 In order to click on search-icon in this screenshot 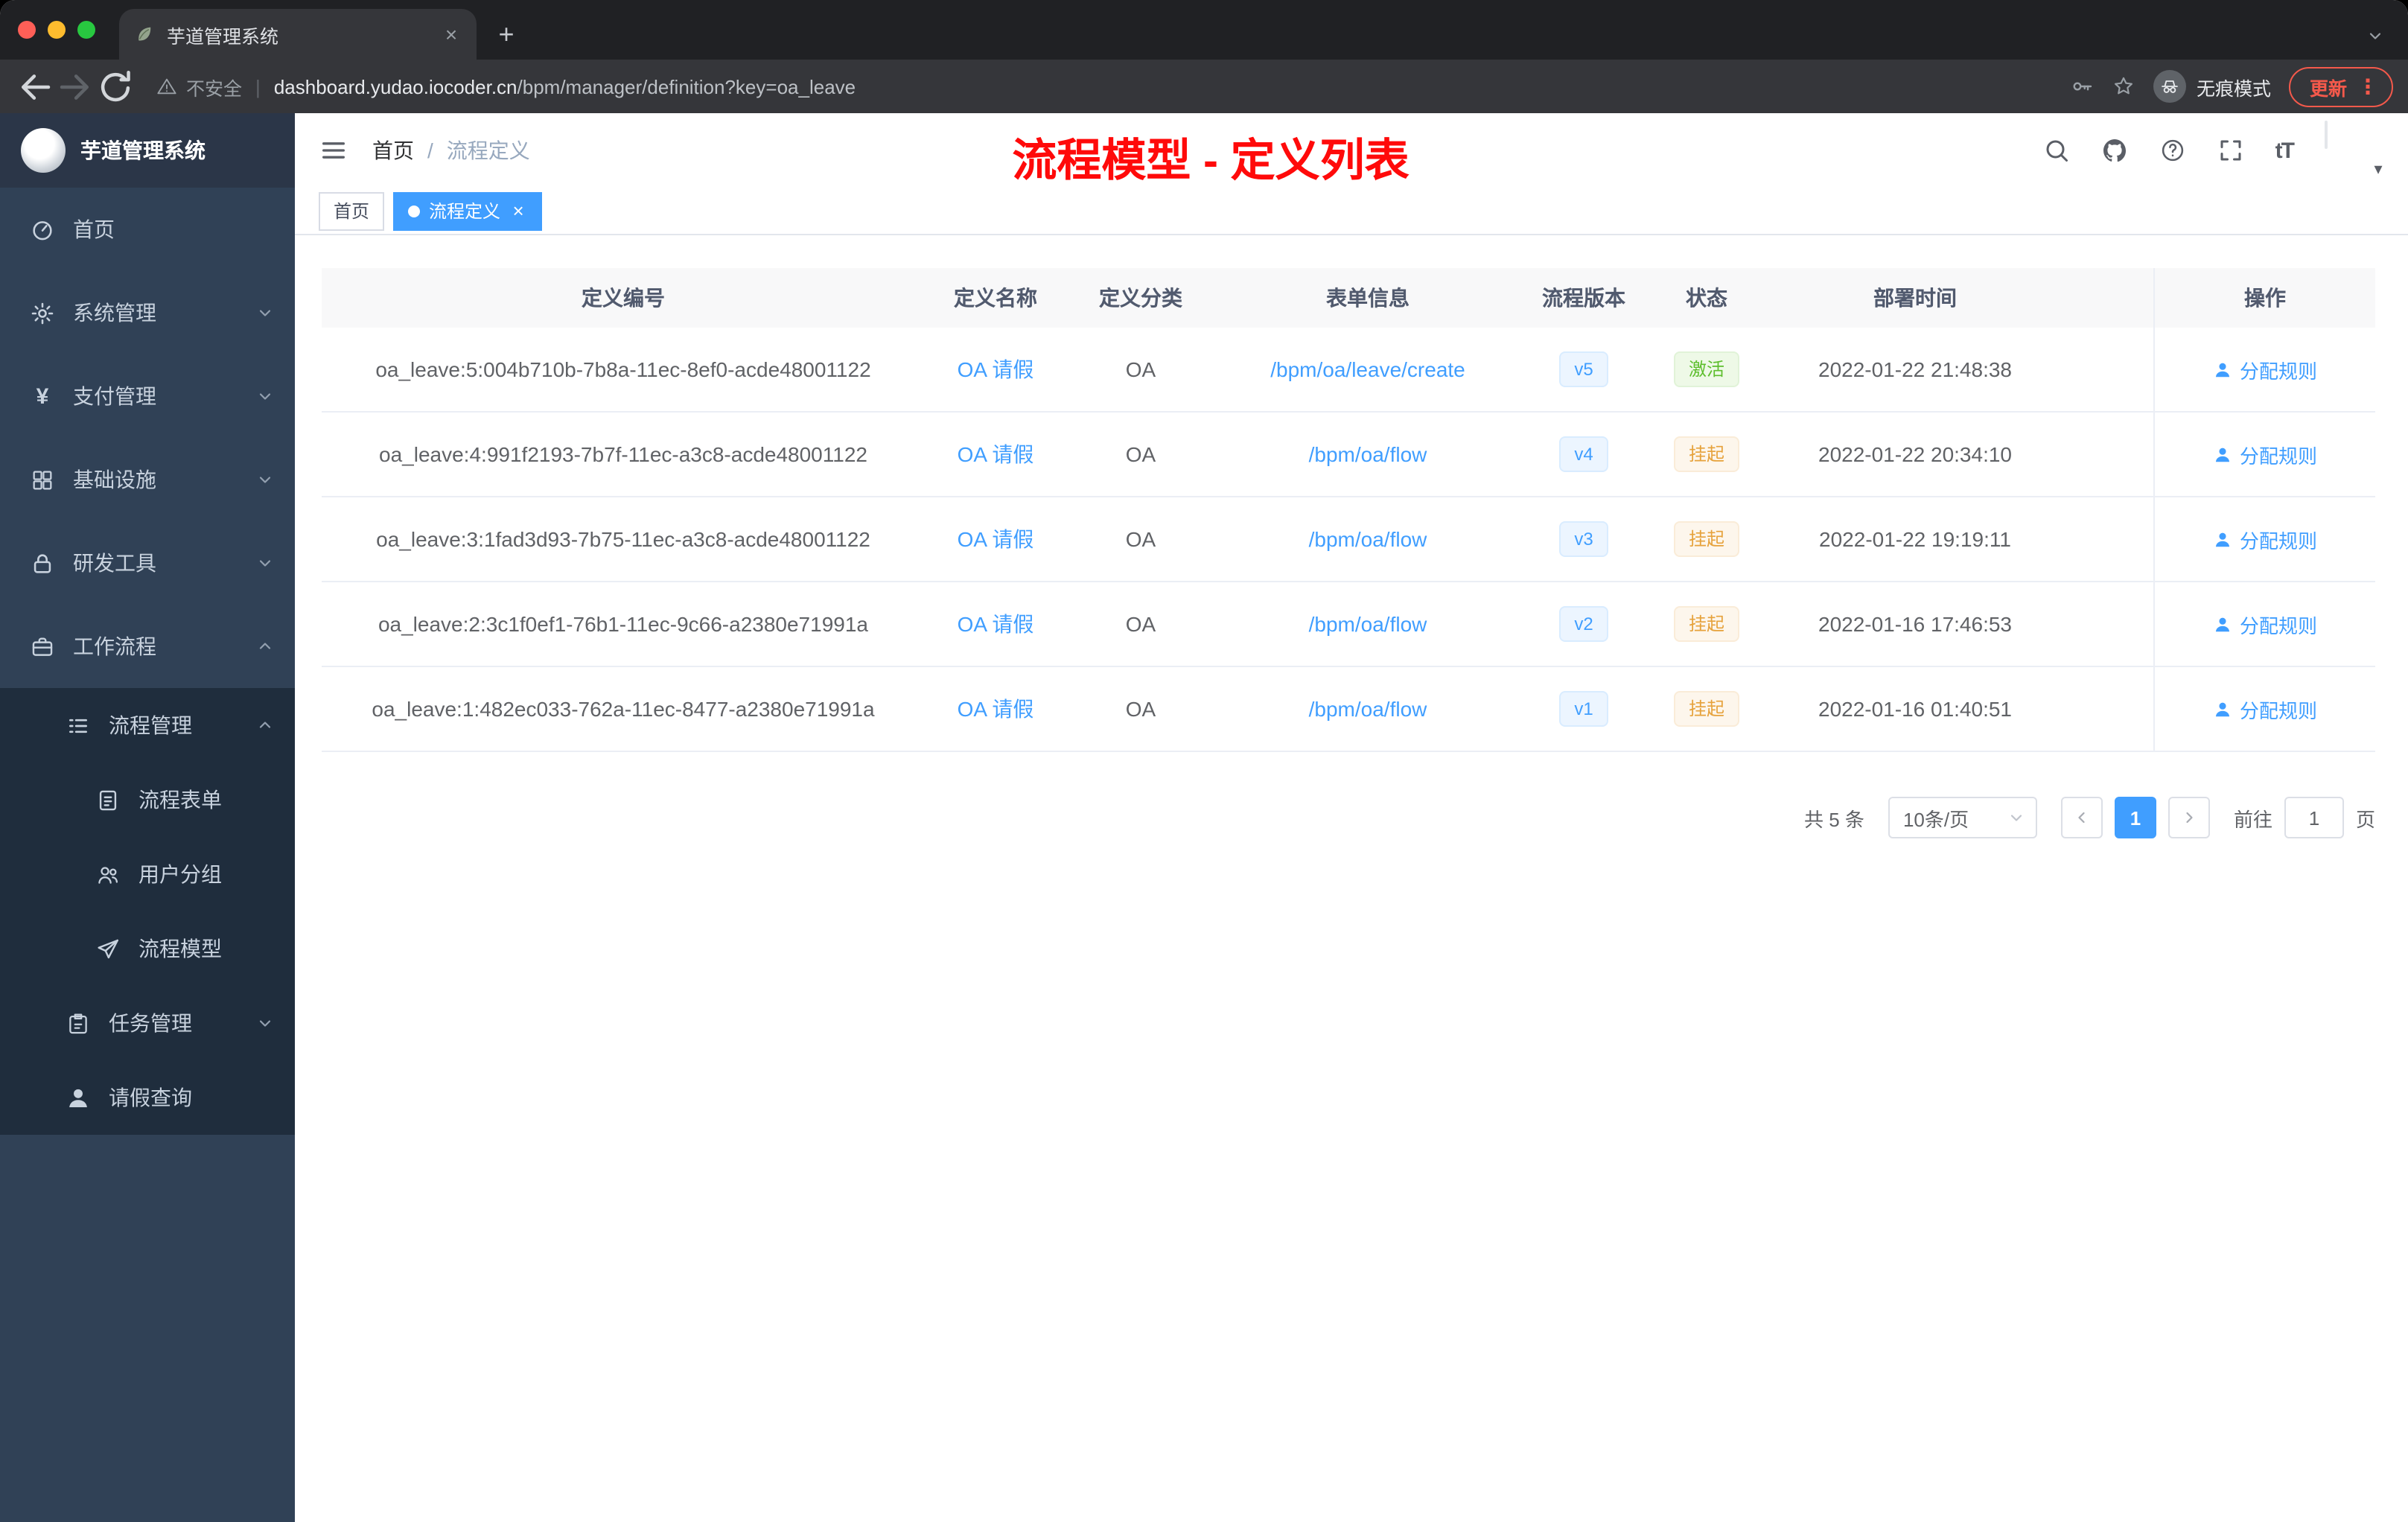, I will do `click(2056, 150)`.